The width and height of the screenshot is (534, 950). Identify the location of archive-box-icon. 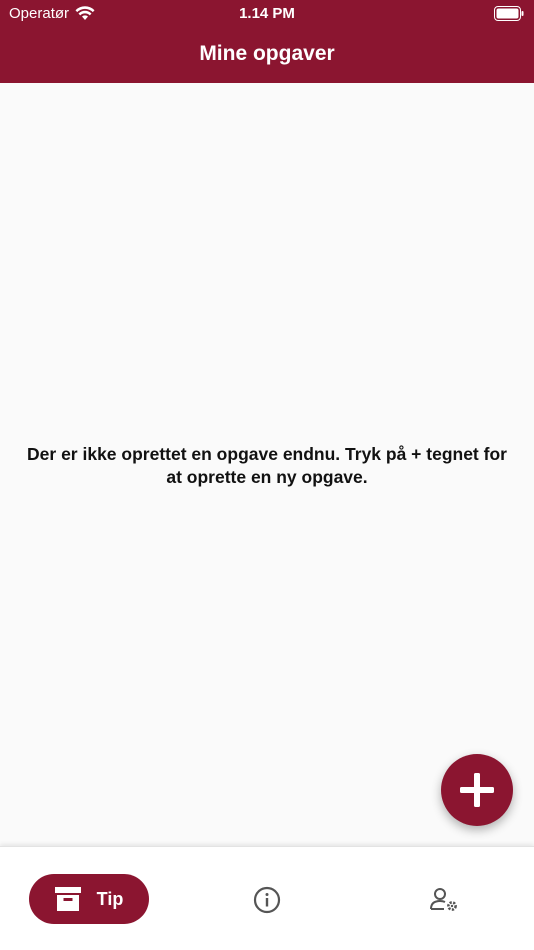
(67, 899).